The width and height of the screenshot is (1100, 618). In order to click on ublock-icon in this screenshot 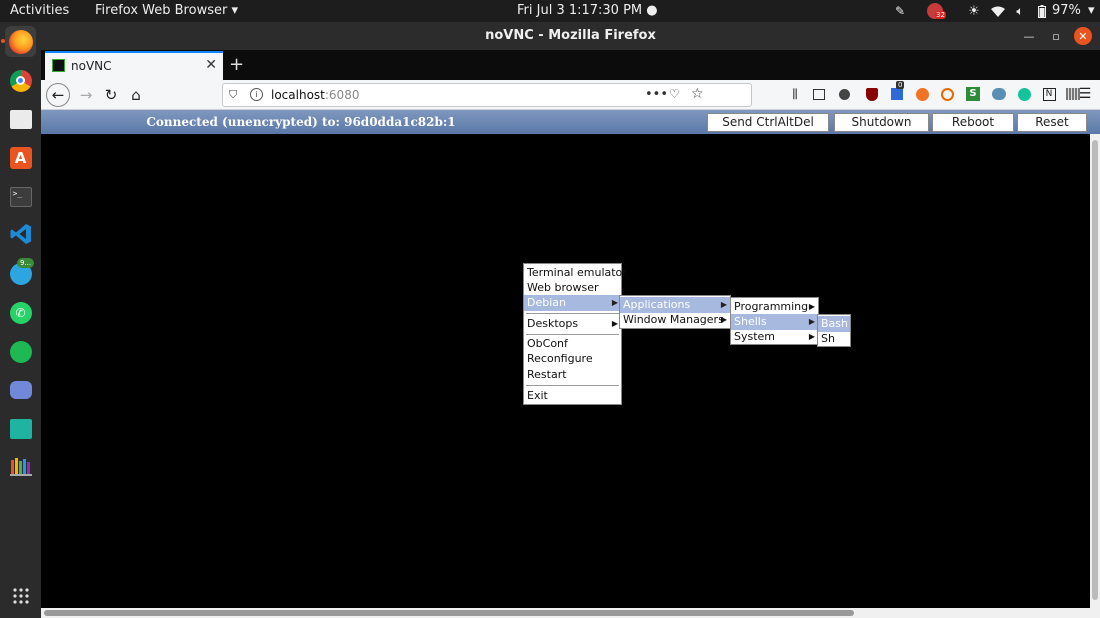, I will do `click(872, 94)`.